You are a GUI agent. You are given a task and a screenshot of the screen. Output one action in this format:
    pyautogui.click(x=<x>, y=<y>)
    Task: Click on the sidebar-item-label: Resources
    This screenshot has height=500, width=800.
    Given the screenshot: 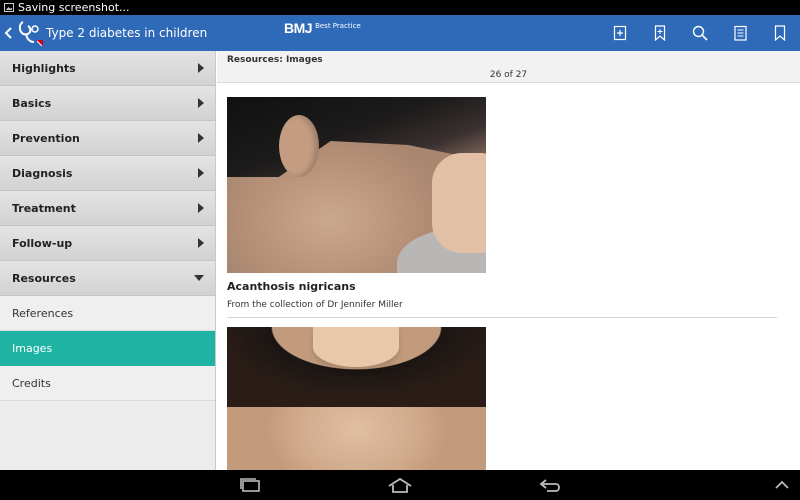 What is the action you would take?
    pyautogui.click(x=44, y=278)
    